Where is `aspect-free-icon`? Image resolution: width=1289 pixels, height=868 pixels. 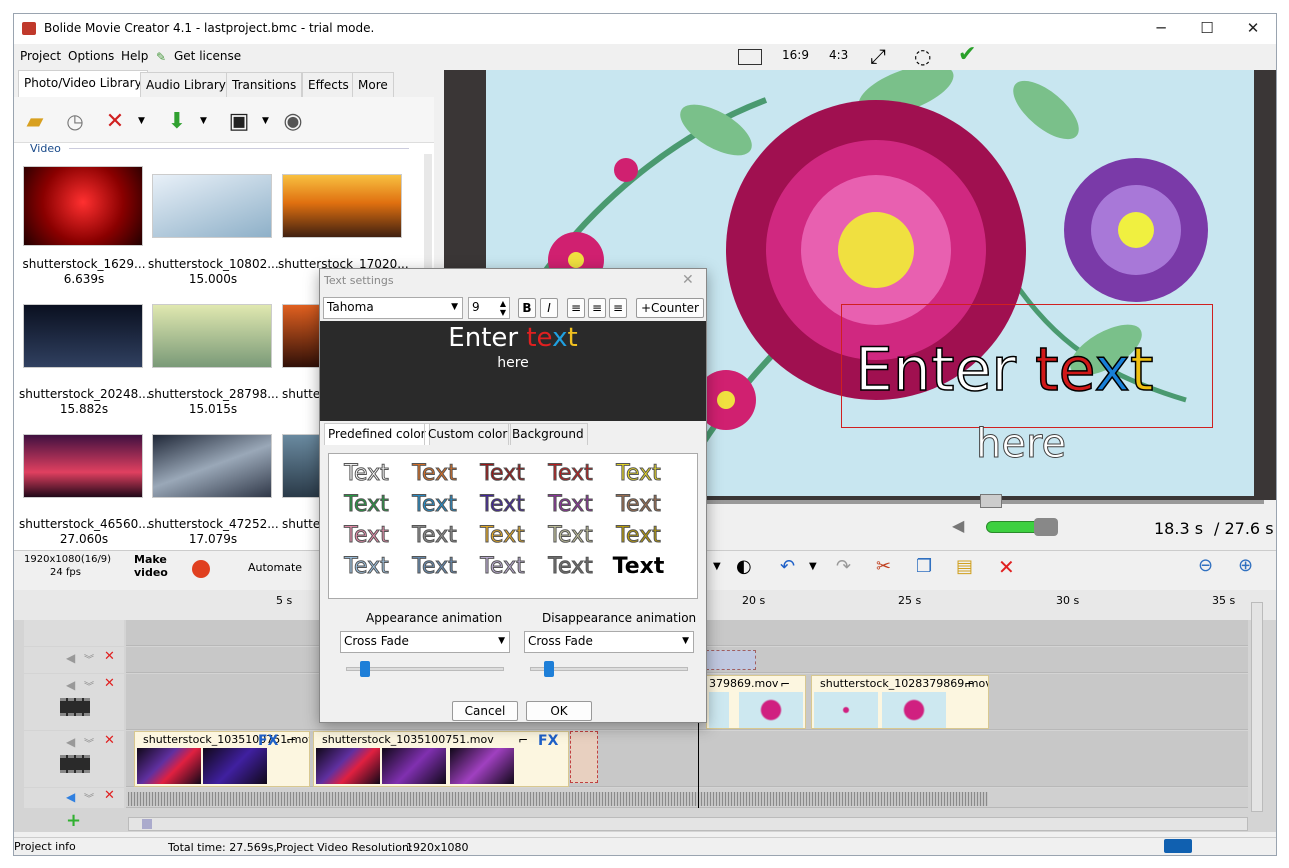 aspect-free-icon is located at coordinates (750, 57).